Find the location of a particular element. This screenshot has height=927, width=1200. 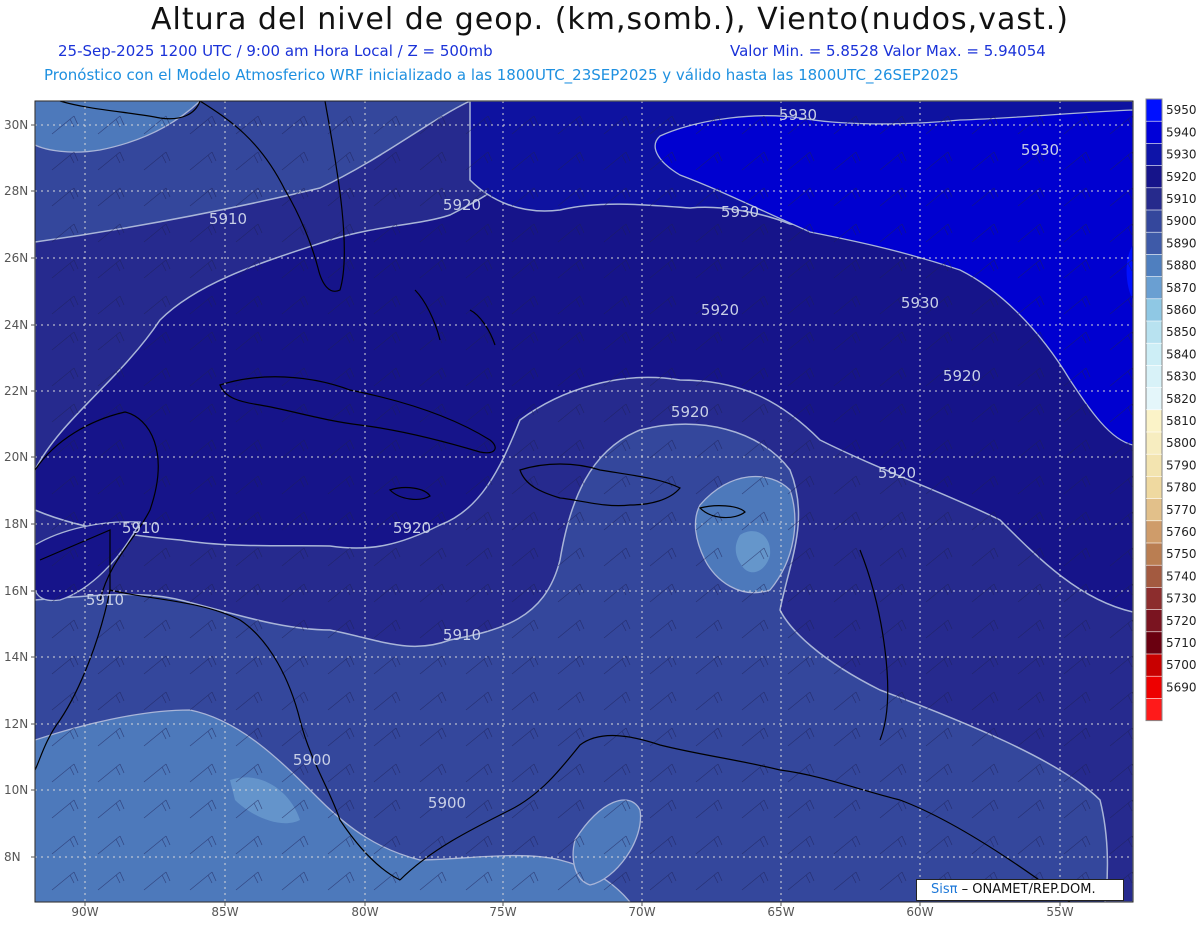

lat-label: 14N is located at coordinates (16, 657).